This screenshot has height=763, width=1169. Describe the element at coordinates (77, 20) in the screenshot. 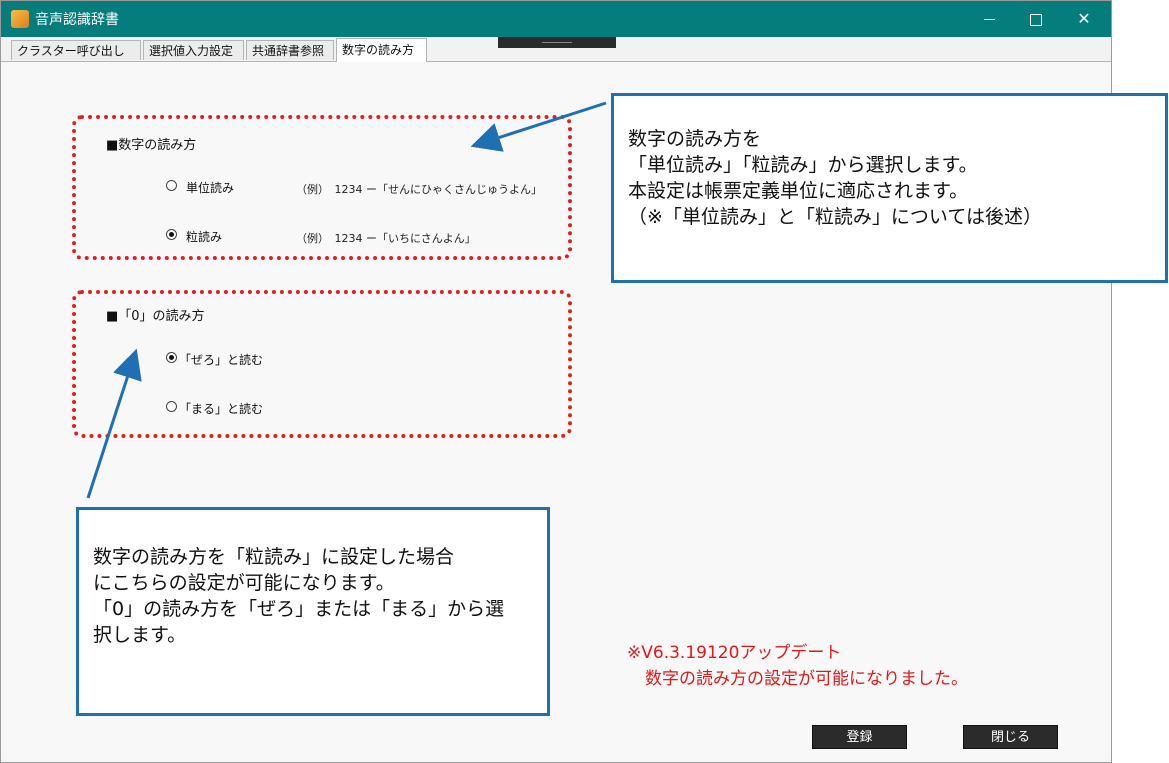

I see `window-title: 音声認識辞書` at that location.